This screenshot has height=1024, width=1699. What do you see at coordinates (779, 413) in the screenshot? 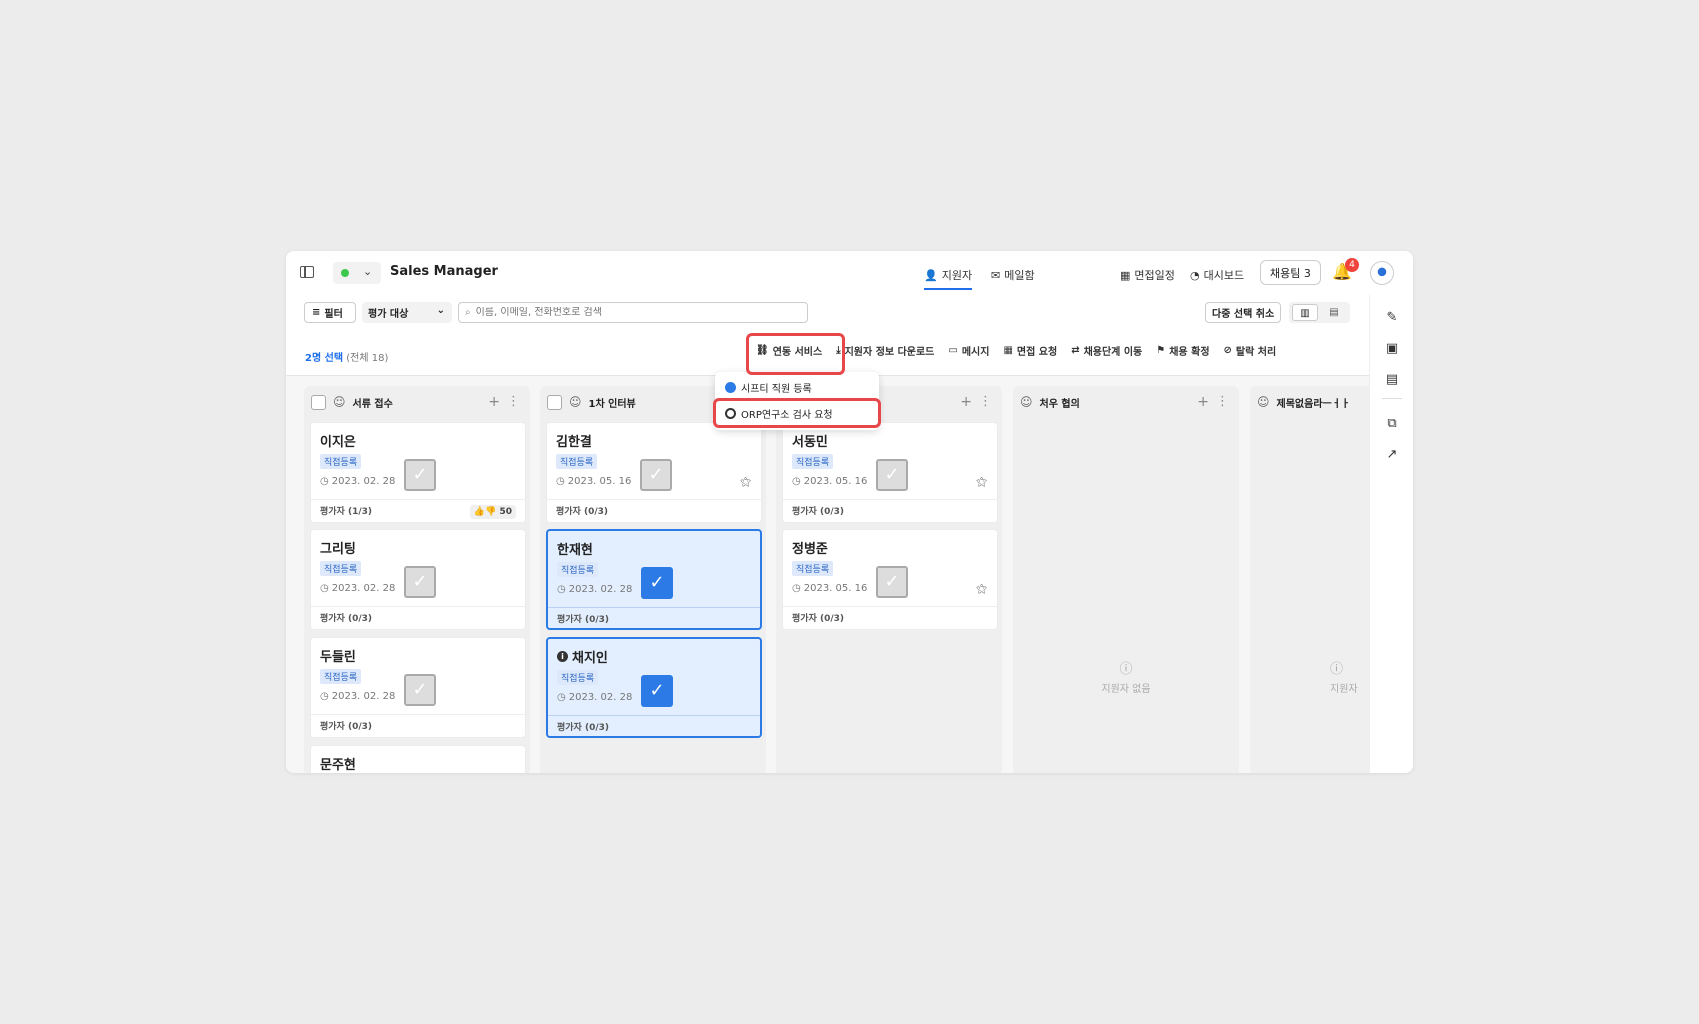
I see `dropdown-item-orp: ORP연구소 검사 요청` at bounding box center [779, 413].